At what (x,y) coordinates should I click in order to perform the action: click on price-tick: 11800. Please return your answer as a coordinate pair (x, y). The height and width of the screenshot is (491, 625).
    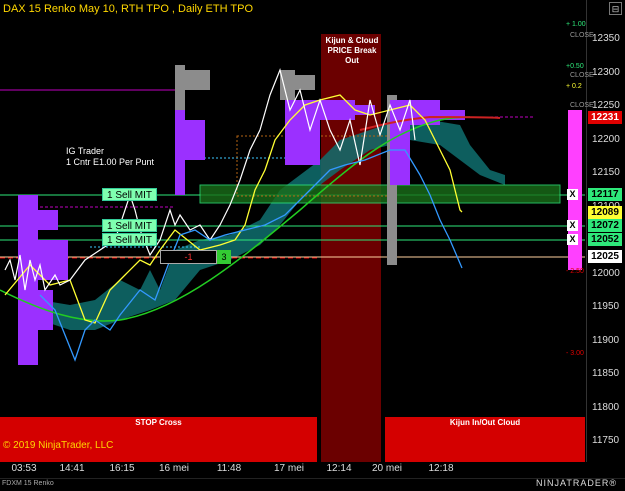
    Looking at the image, I should click on (606, 407).